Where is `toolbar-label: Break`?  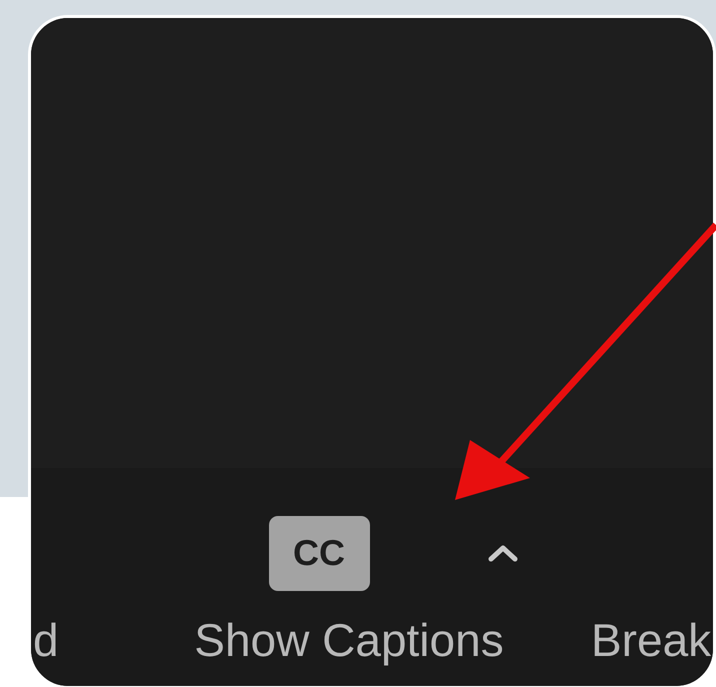 toolbar-label: Break is located at coordinates (651, 640).